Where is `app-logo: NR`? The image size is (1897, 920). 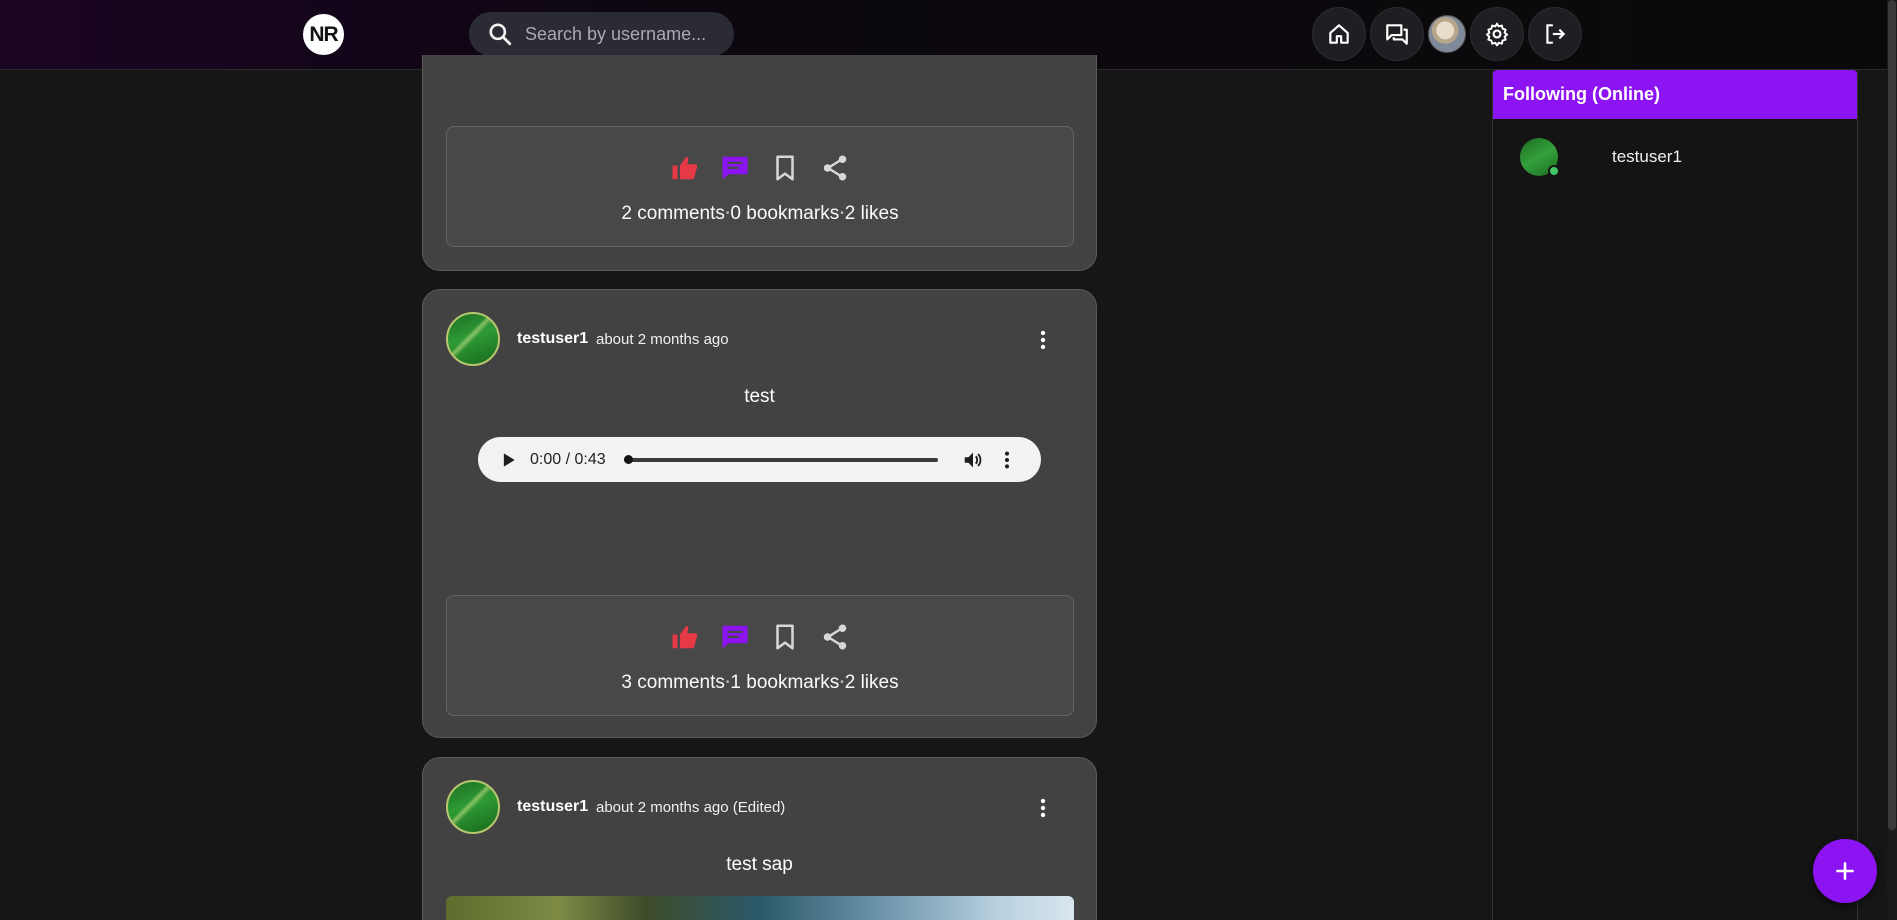 app-logo: NR is located at coordinates (323, 34).